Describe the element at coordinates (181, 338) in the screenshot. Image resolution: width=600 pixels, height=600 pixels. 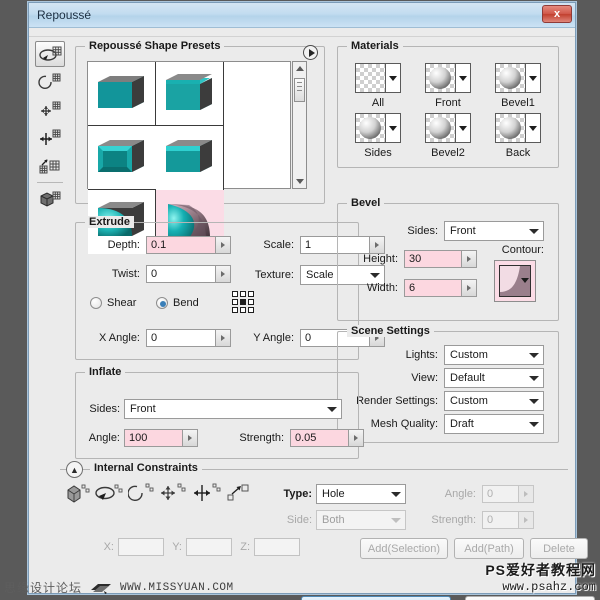
I see `x-angle-value: 0` at that location.